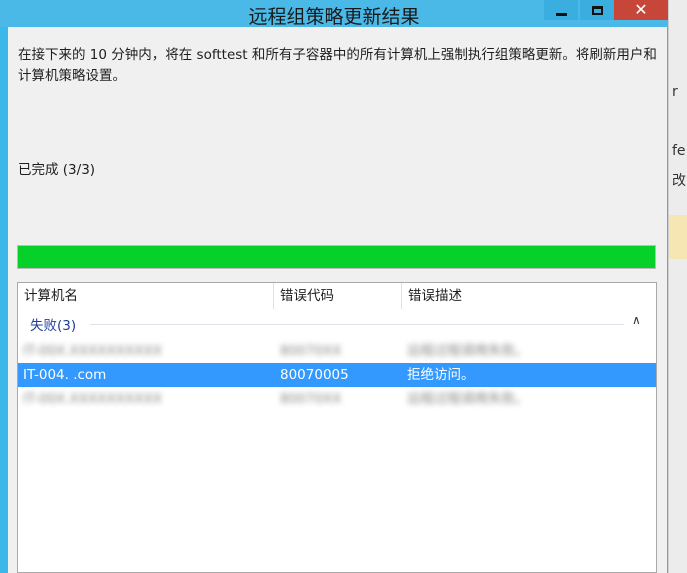 This screenshot has height=573, width=687. Describe the element at coordinates (53, 326) in the screenshot. I see `group-label: 失败(3)` at that location.